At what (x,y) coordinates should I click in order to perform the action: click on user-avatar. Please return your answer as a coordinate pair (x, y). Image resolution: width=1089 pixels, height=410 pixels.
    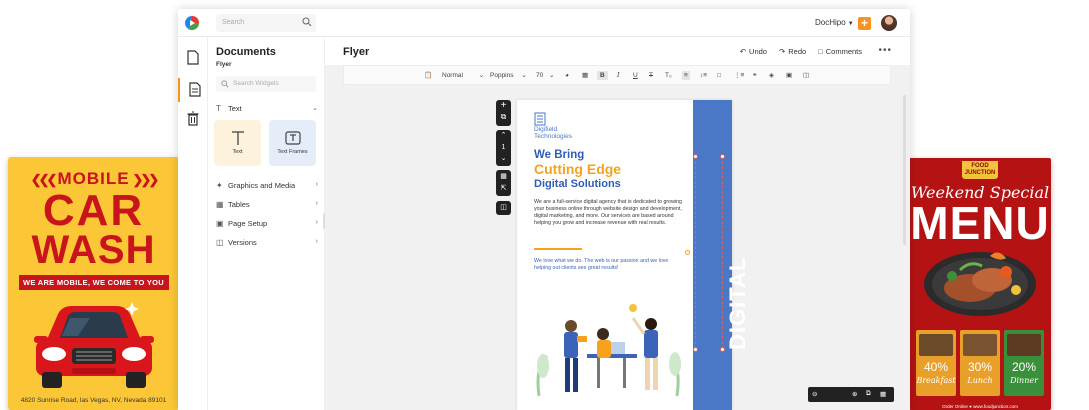
    Looking at the image, I should click on (889, 23).